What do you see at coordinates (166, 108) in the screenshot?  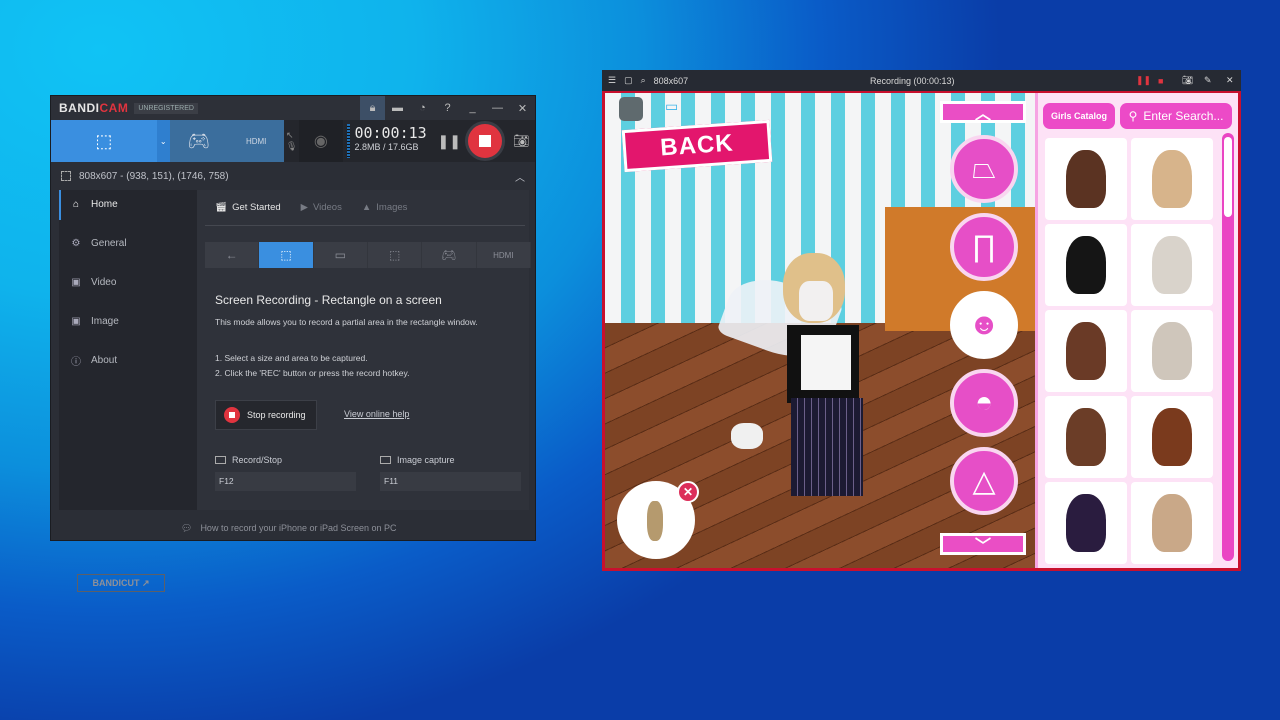 I see `unregistered-badge: UNREGISTERED` at bounding box center [166, 108].